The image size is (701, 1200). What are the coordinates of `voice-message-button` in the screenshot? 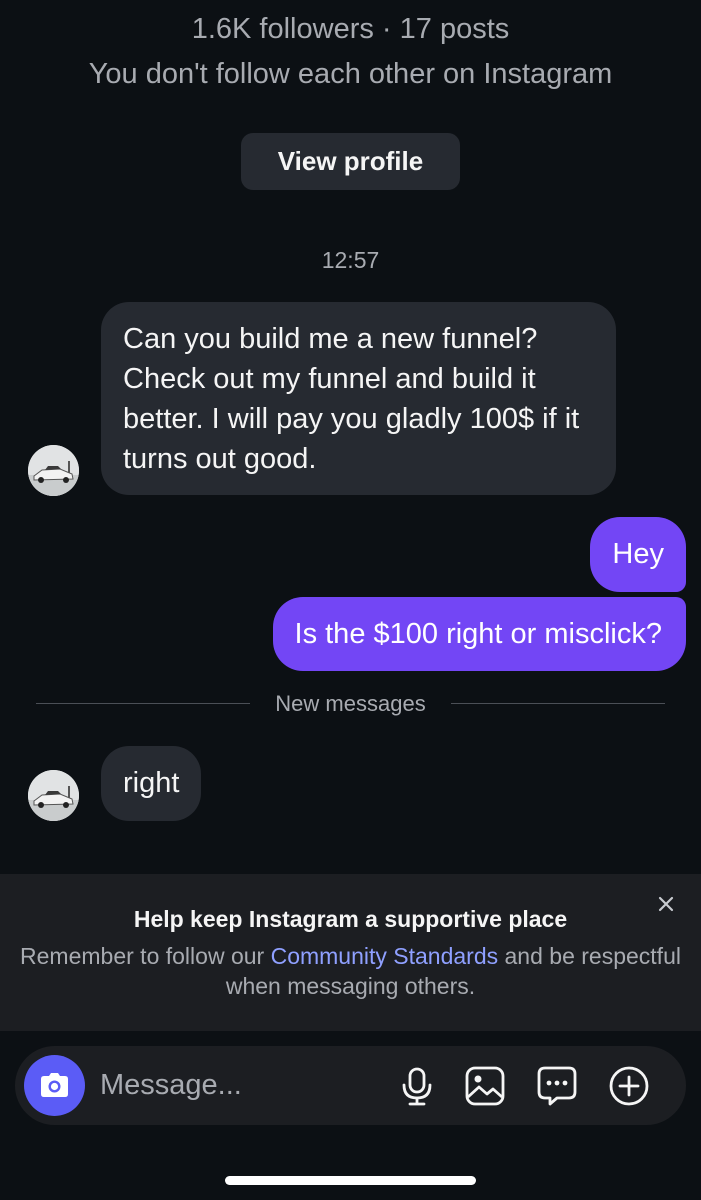 It's located at (417, 1086).